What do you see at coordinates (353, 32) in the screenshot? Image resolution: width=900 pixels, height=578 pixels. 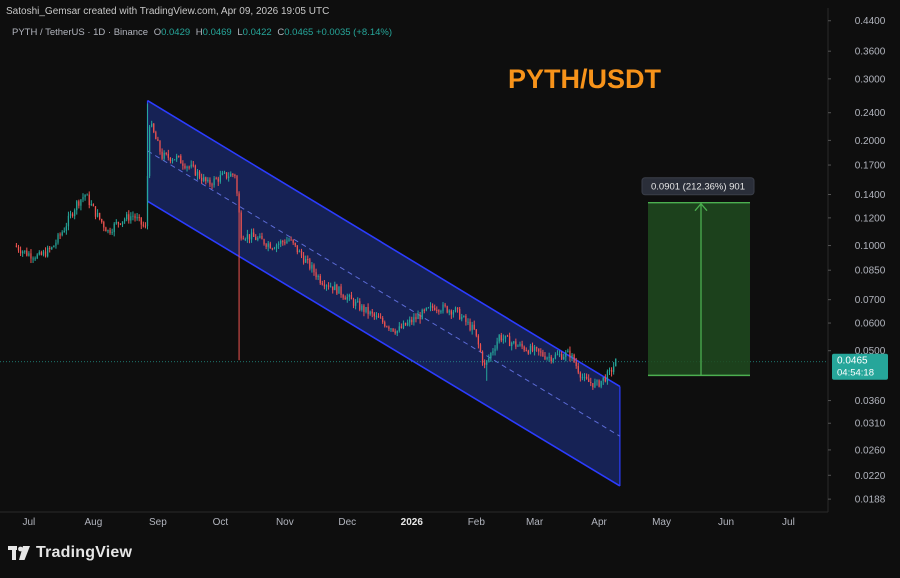 I see `change-value: +0.0035 (+8.14%)` at bounding box center [353, 32].